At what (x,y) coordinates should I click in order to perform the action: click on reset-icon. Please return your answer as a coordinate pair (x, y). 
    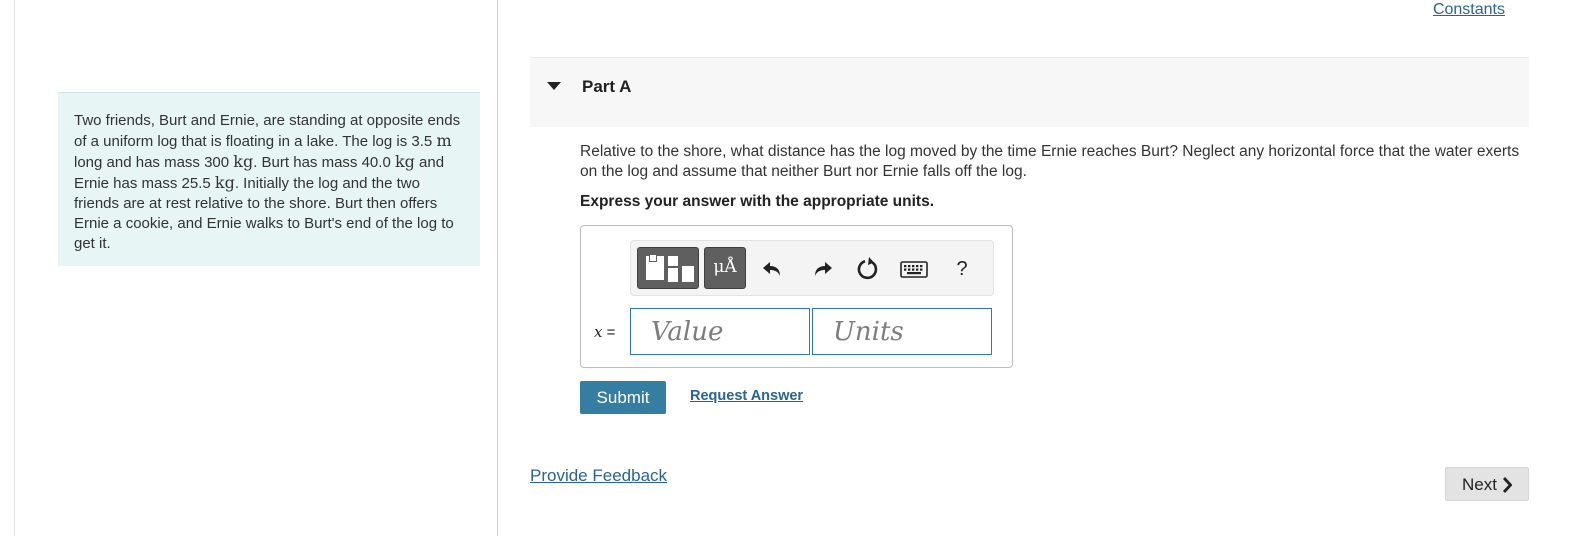
    Looking at the image, I should click on (868, 269).